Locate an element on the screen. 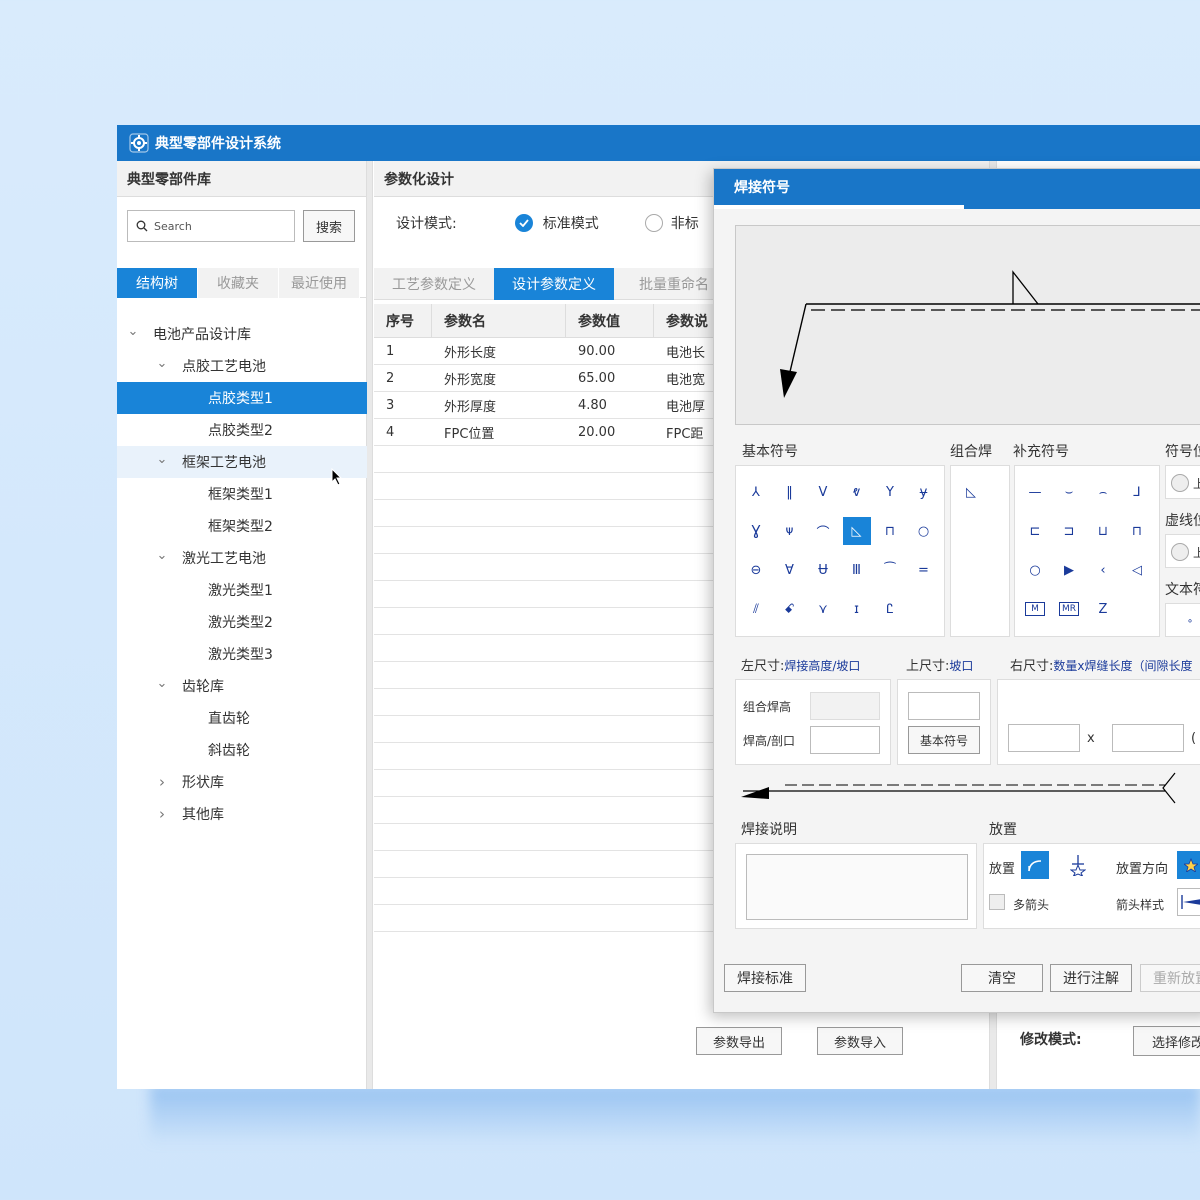 This screenshot has width=1200, height=1200. place-direction-button is located at coordinates (1188, 865).